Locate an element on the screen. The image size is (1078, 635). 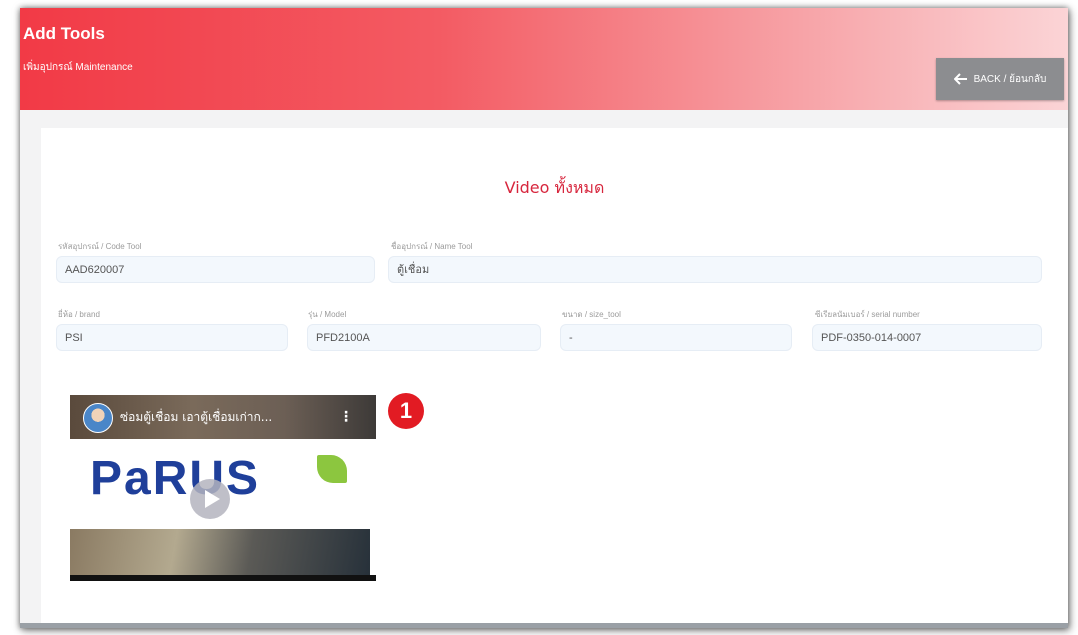
annotation-badge: 1 is located at coordinates (406, 411).